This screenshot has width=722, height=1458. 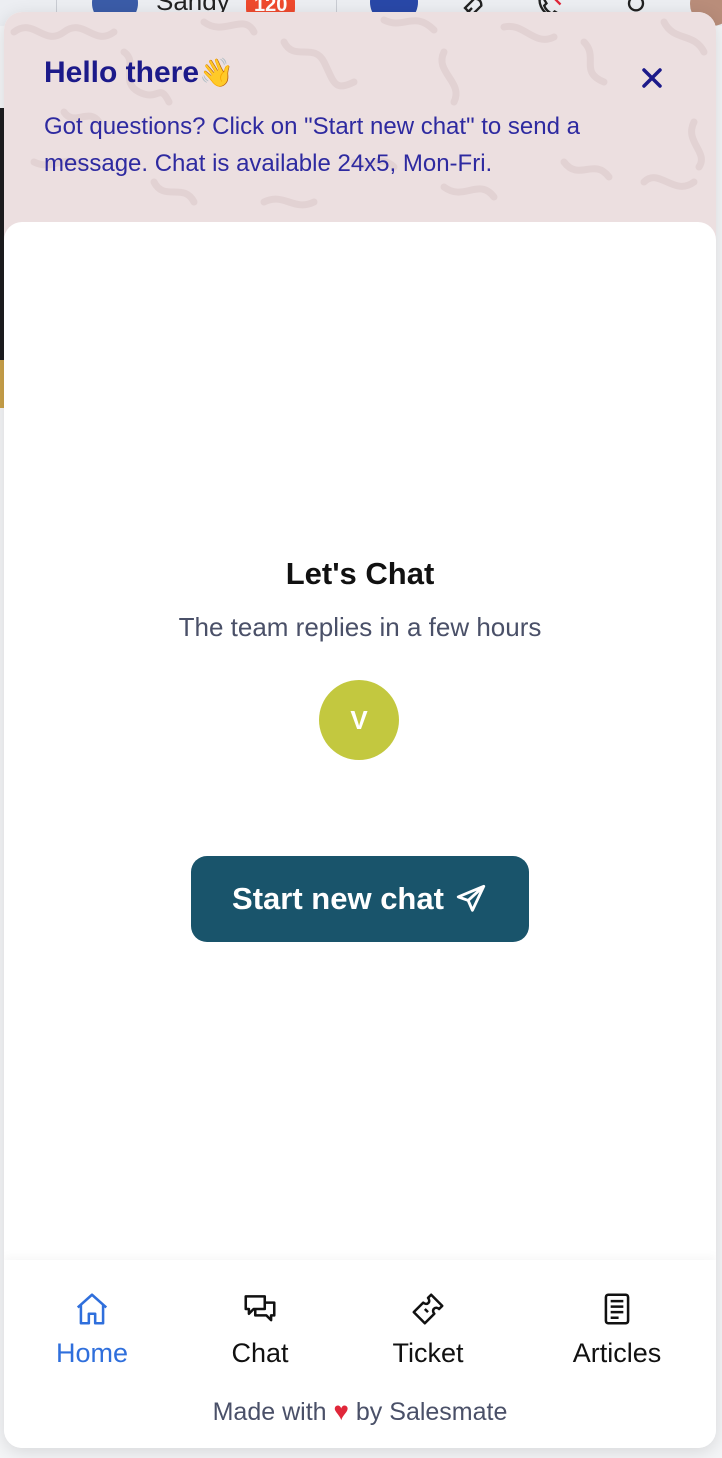 I want to click on tab-home-label: Home, so click(x=92, y=1353).